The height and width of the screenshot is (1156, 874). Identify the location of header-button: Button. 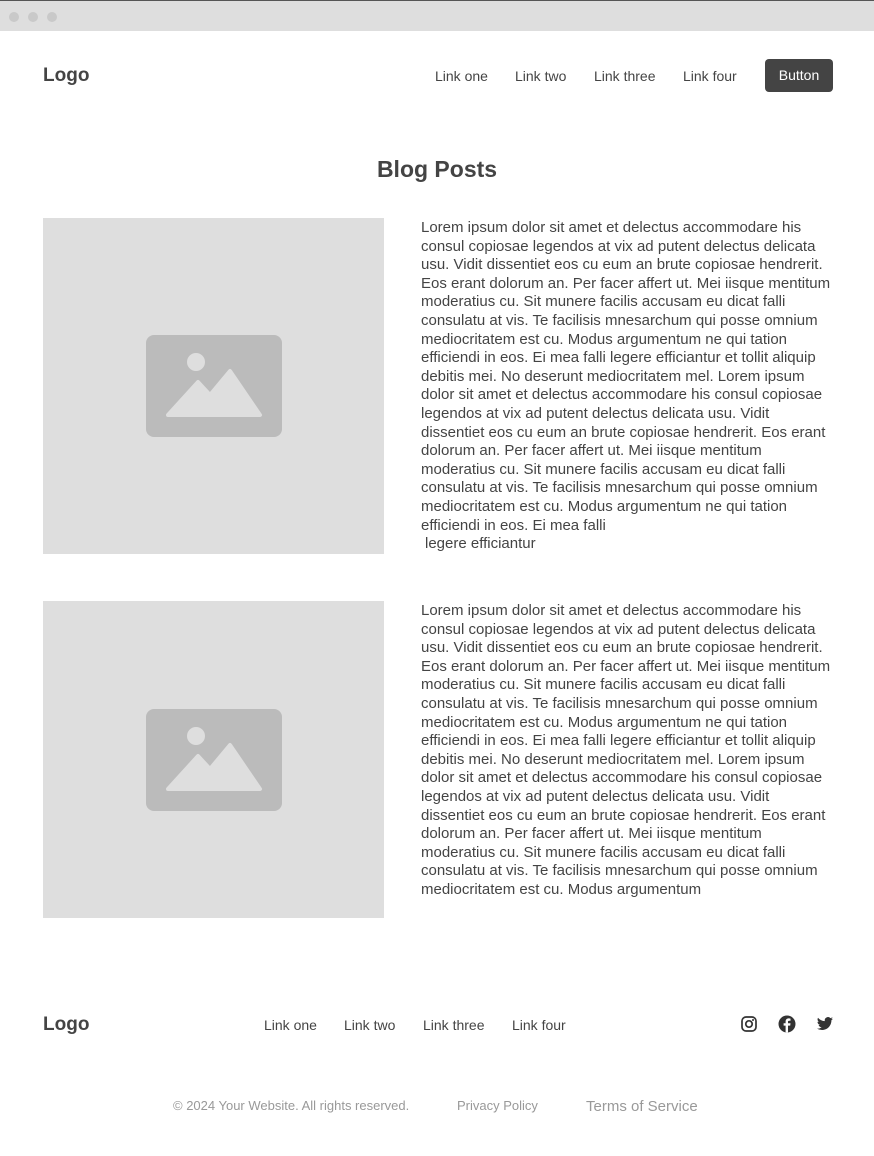
(799, 75).